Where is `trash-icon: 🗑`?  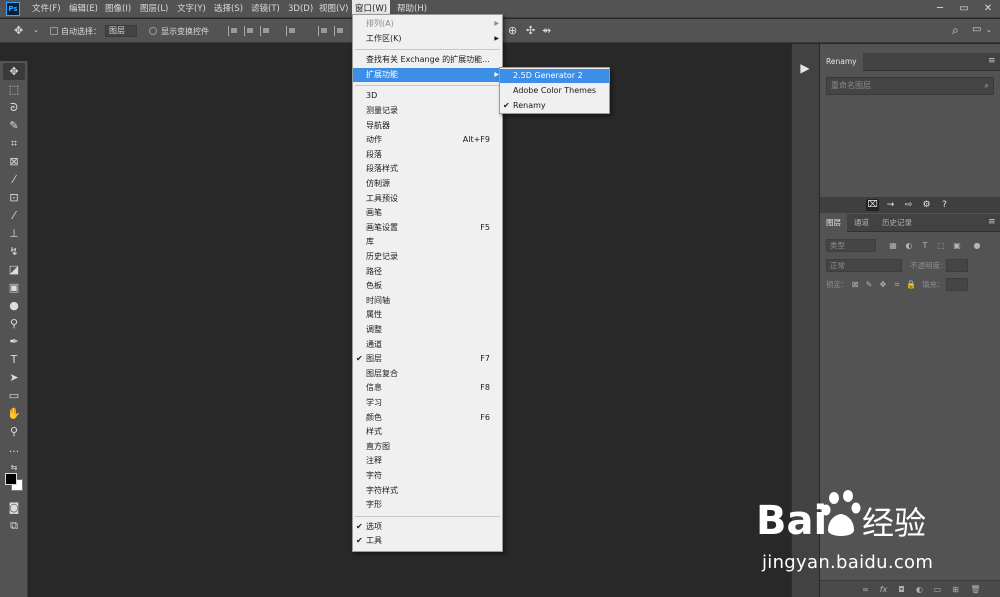
trash-icon: 🗑 is located at coordinates (975, 589).